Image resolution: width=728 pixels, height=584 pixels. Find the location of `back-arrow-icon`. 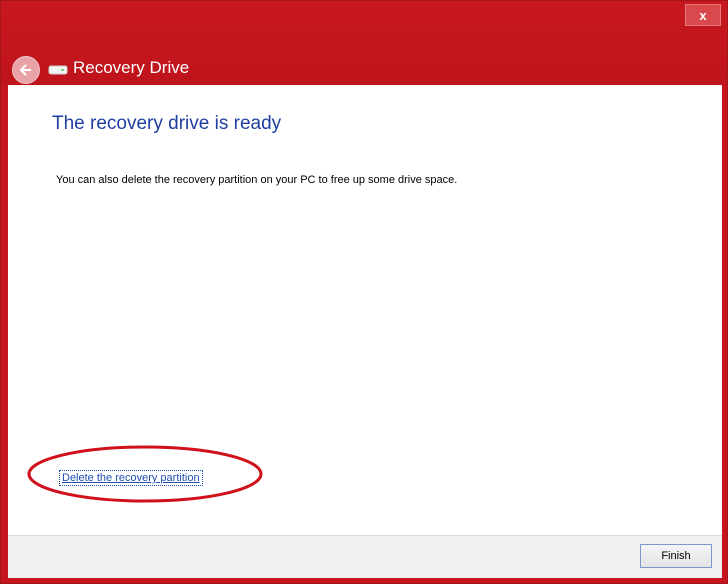

back-arrow-icon is located at coordinates (25, 70).